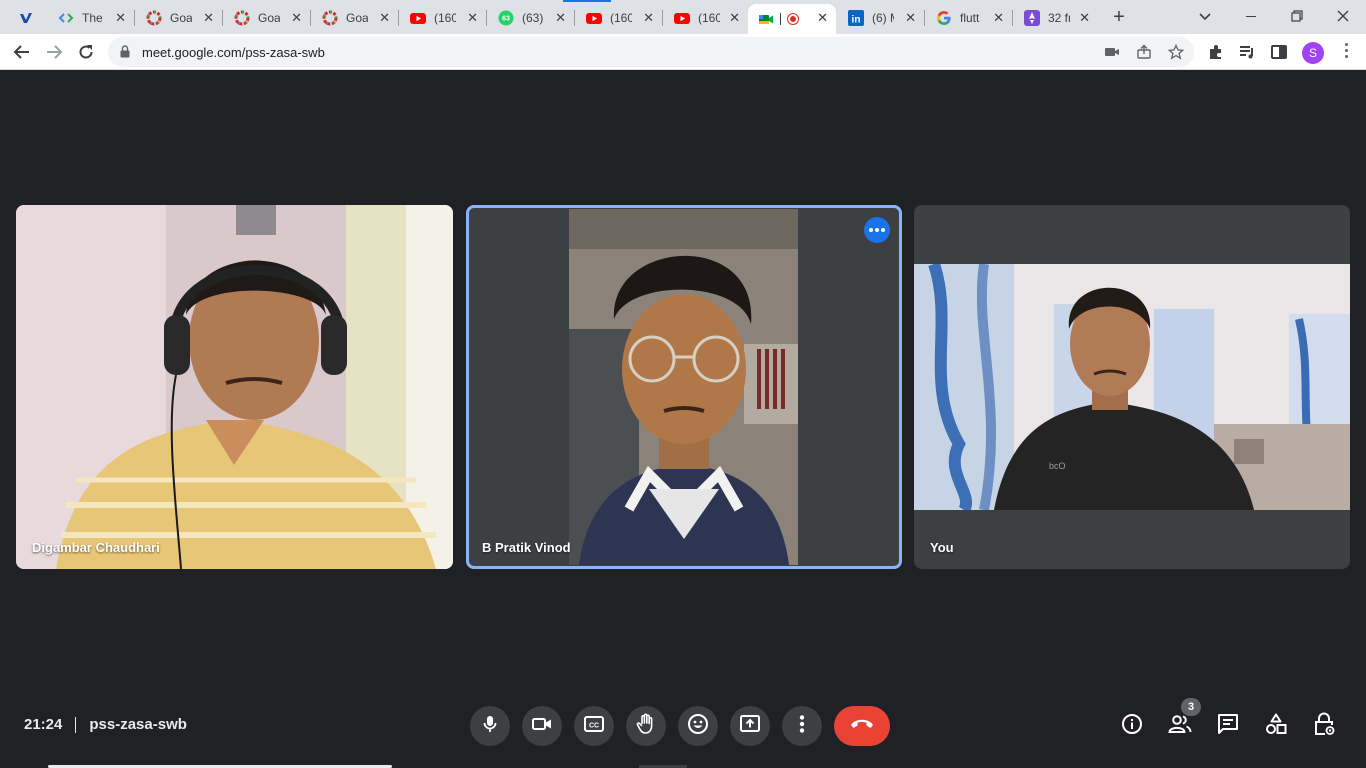 This screenshot has height=768, width=1366. I want to click on extensions-icon, so click(1216, 52).